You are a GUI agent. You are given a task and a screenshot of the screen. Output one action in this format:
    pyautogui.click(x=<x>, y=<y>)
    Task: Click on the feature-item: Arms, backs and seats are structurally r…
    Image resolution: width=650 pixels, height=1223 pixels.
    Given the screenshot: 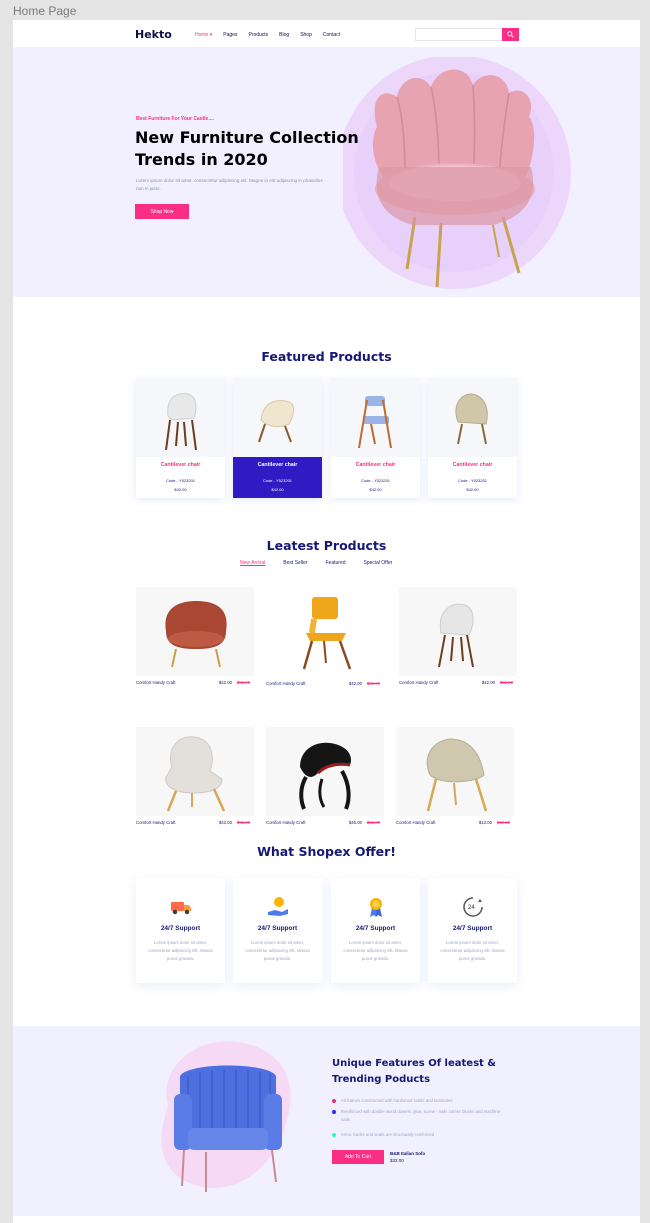 What is the action you would take?
    pyautogui.click(x=417, y=1135)
    